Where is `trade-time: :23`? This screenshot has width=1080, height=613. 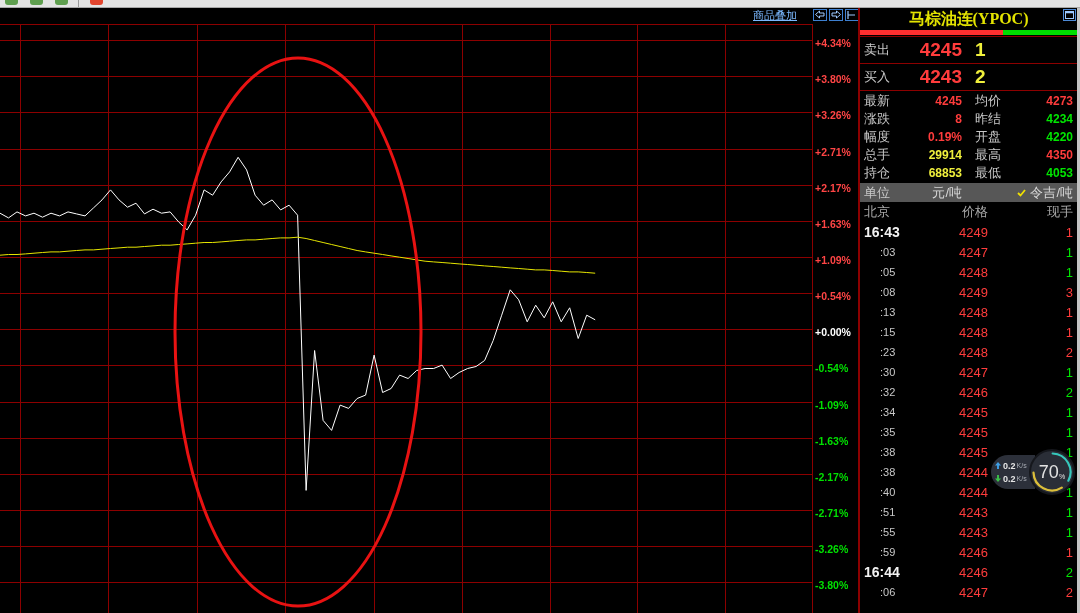 trade-time: :23 is located at coordinates (888, 352).